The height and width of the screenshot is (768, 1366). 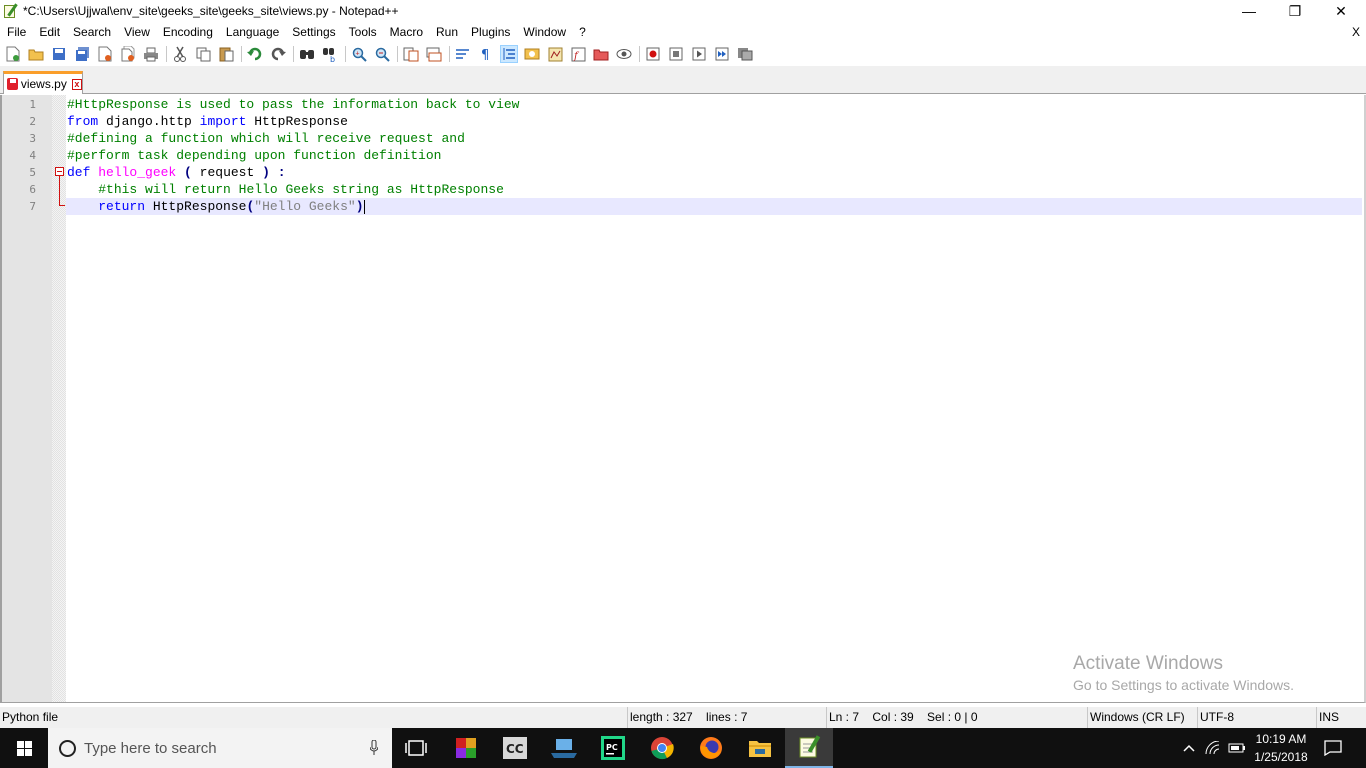 What do you see at coordinates (180, 54) in the screenshot?
I see `cut-icon` at bounding box center [180, 54].